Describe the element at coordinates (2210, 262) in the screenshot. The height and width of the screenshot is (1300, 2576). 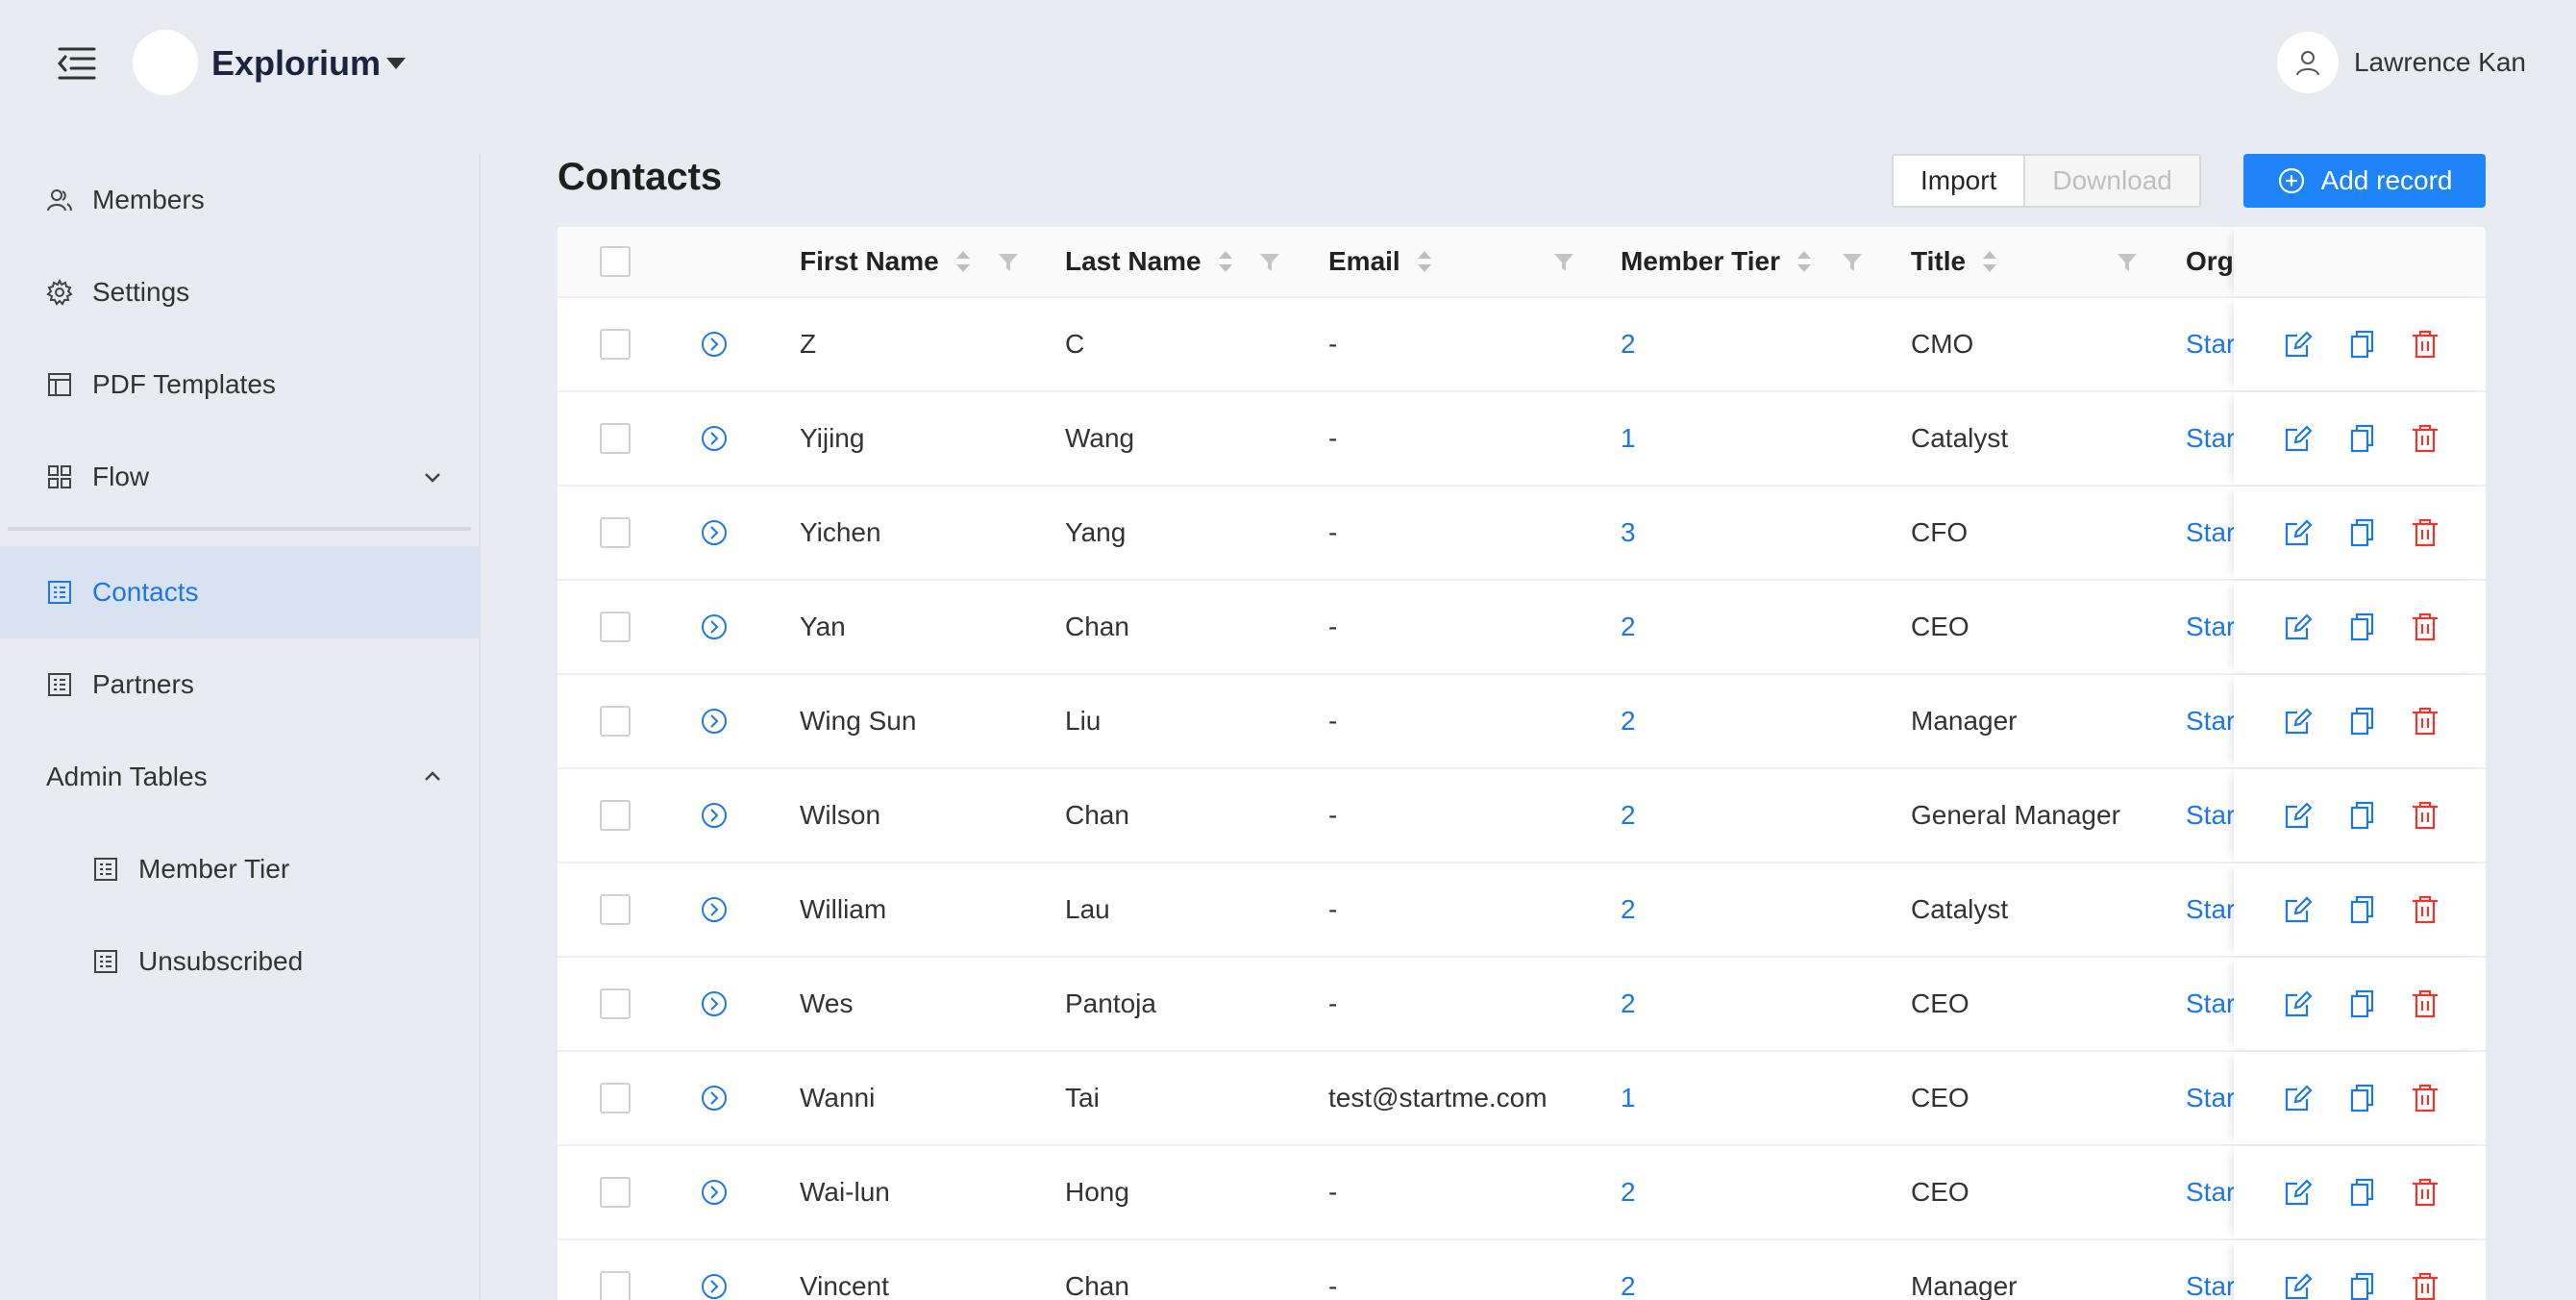
I see `column-org: Org` at that location.